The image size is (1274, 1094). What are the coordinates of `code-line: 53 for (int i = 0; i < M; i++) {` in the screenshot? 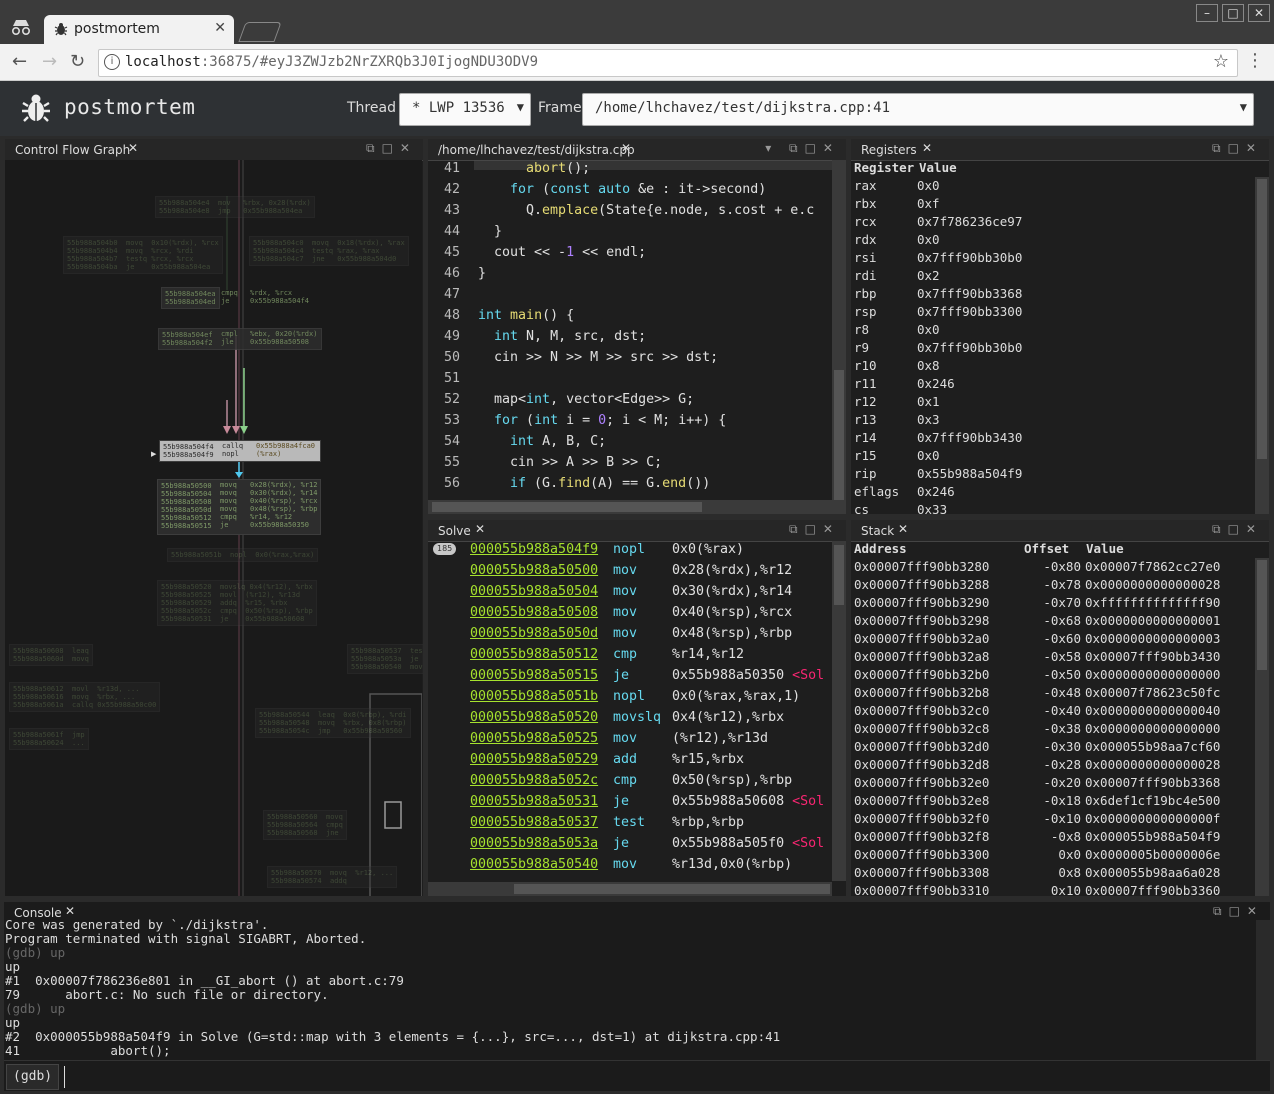 It's located at (630, 420).